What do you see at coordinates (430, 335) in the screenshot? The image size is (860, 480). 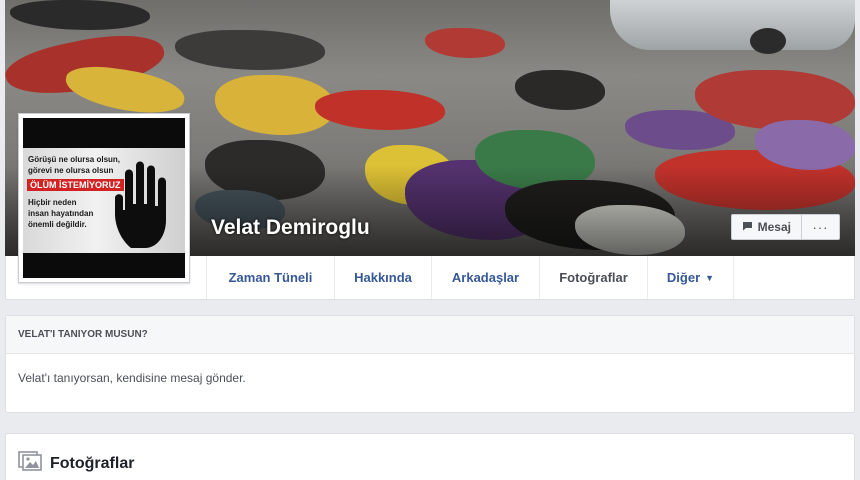 I see `card-header: VELAT'I TANIYOR MUSUN?` at bounding box center [430, 335].